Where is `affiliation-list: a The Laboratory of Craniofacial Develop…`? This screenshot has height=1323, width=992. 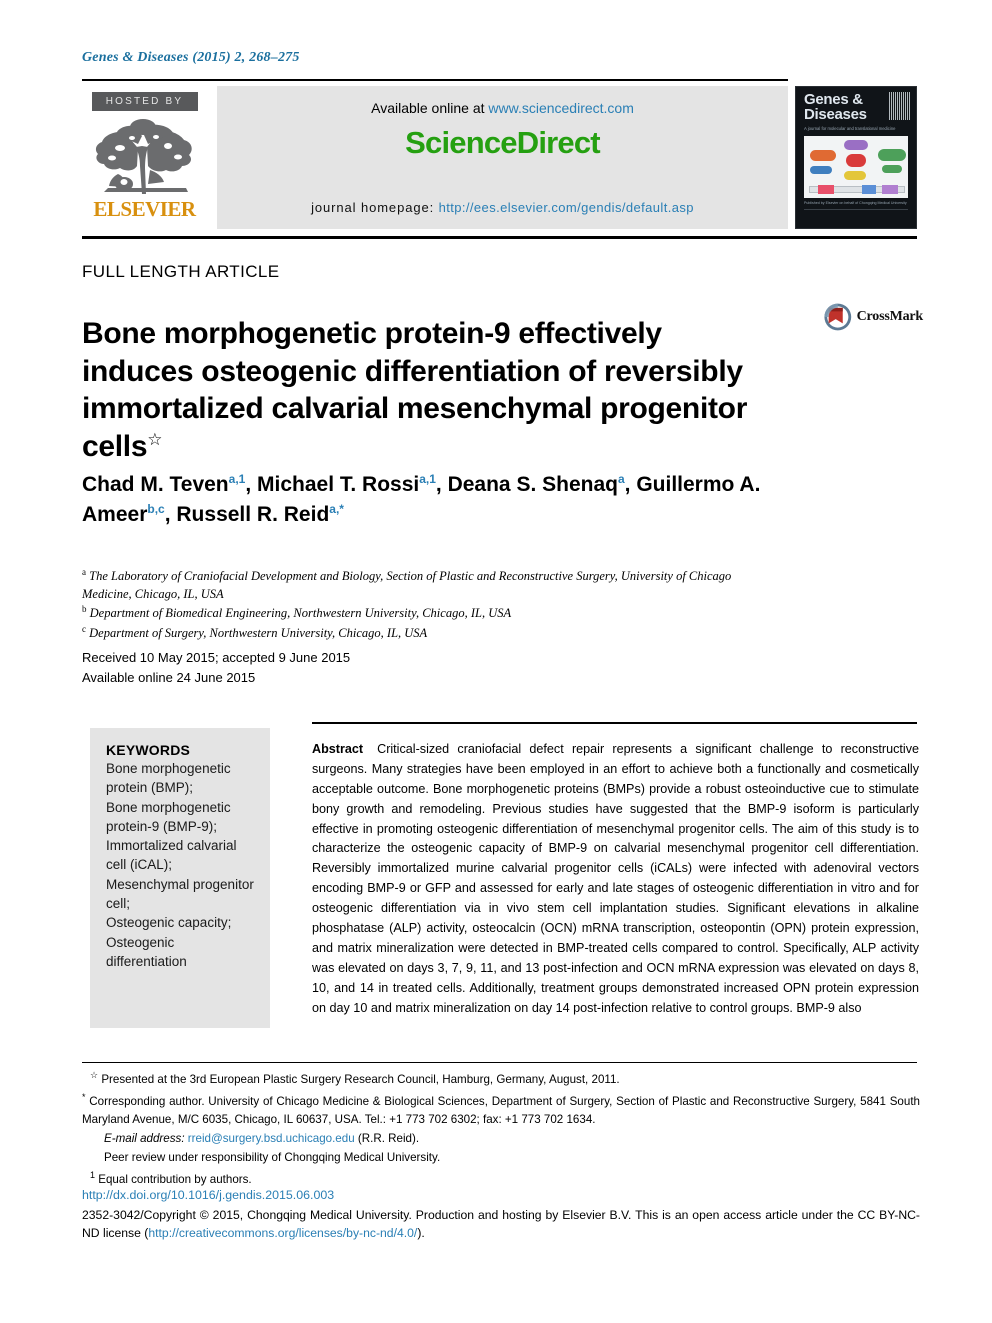
affiliation-list: a The Laboratory of Craniofacial Develop… is located at coordinates (432, 604).